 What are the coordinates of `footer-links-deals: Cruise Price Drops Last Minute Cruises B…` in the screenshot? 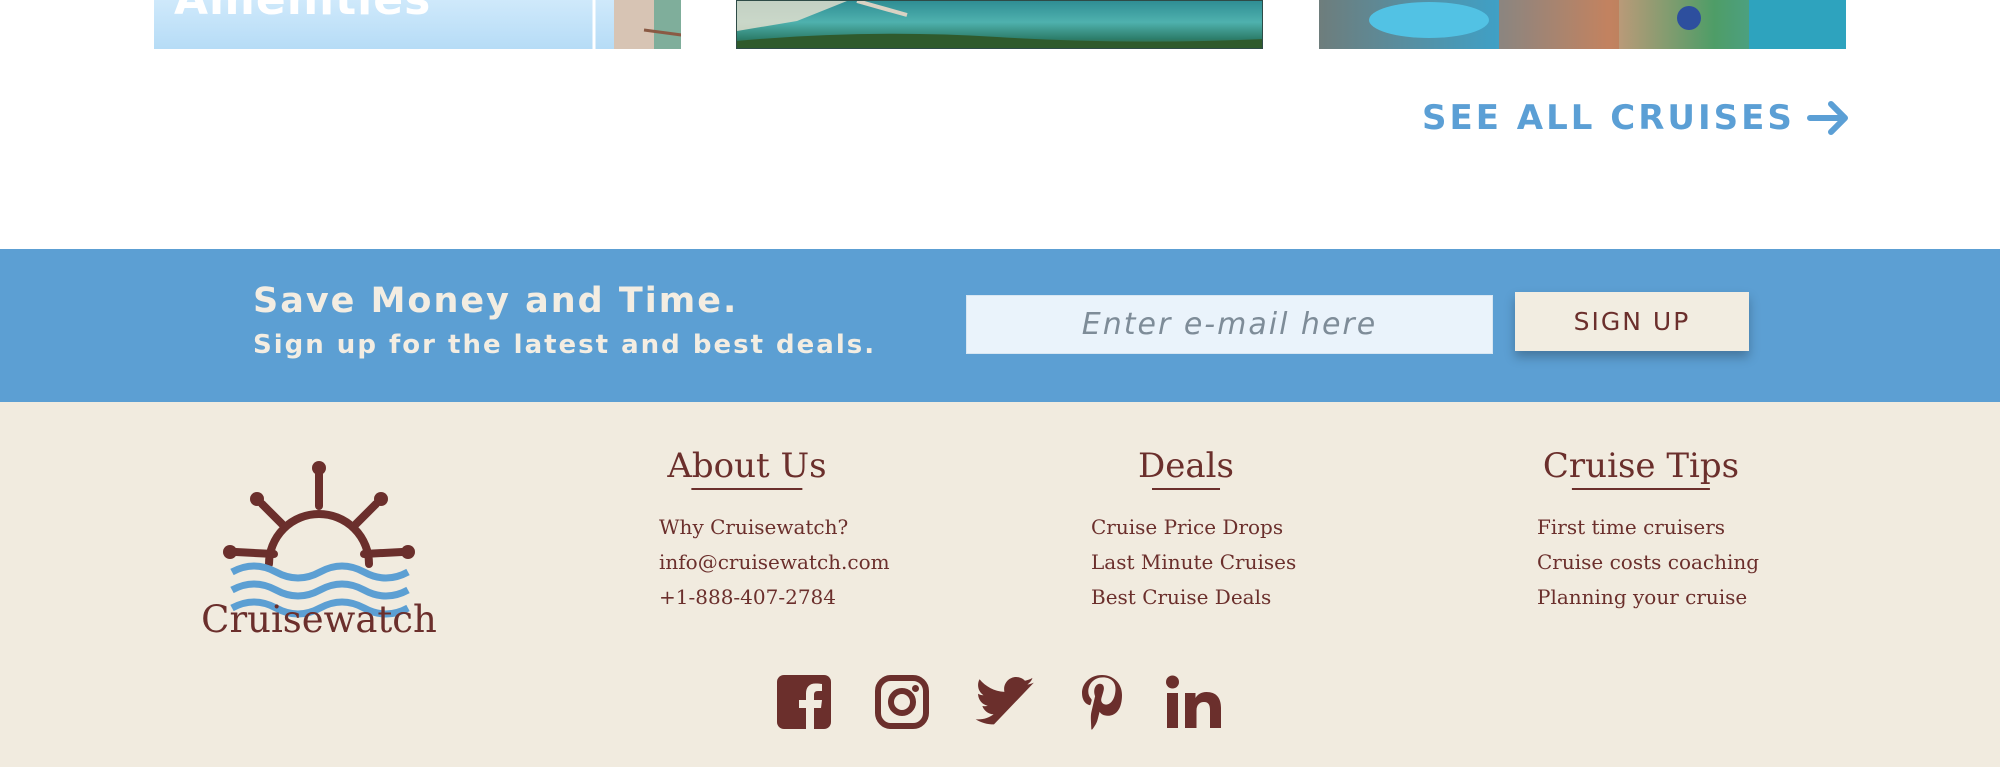 It's located at (1193, 562).